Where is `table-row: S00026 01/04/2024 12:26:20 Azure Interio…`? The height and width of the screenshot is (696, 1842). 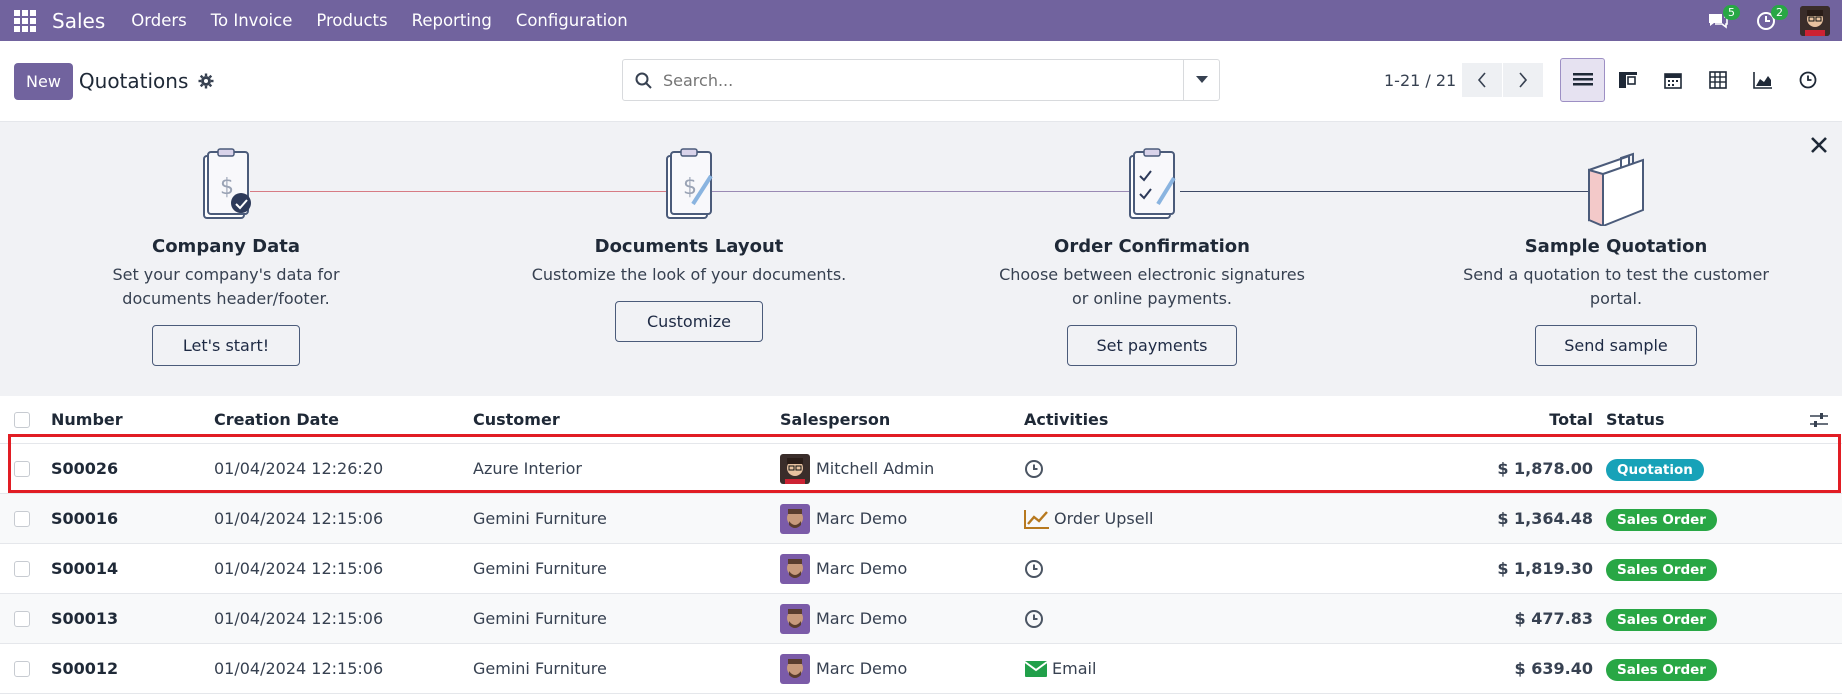
table-row: S00026 01/04/2024 12:26:20 Azure Interio… is located at coordinates (921, 469).